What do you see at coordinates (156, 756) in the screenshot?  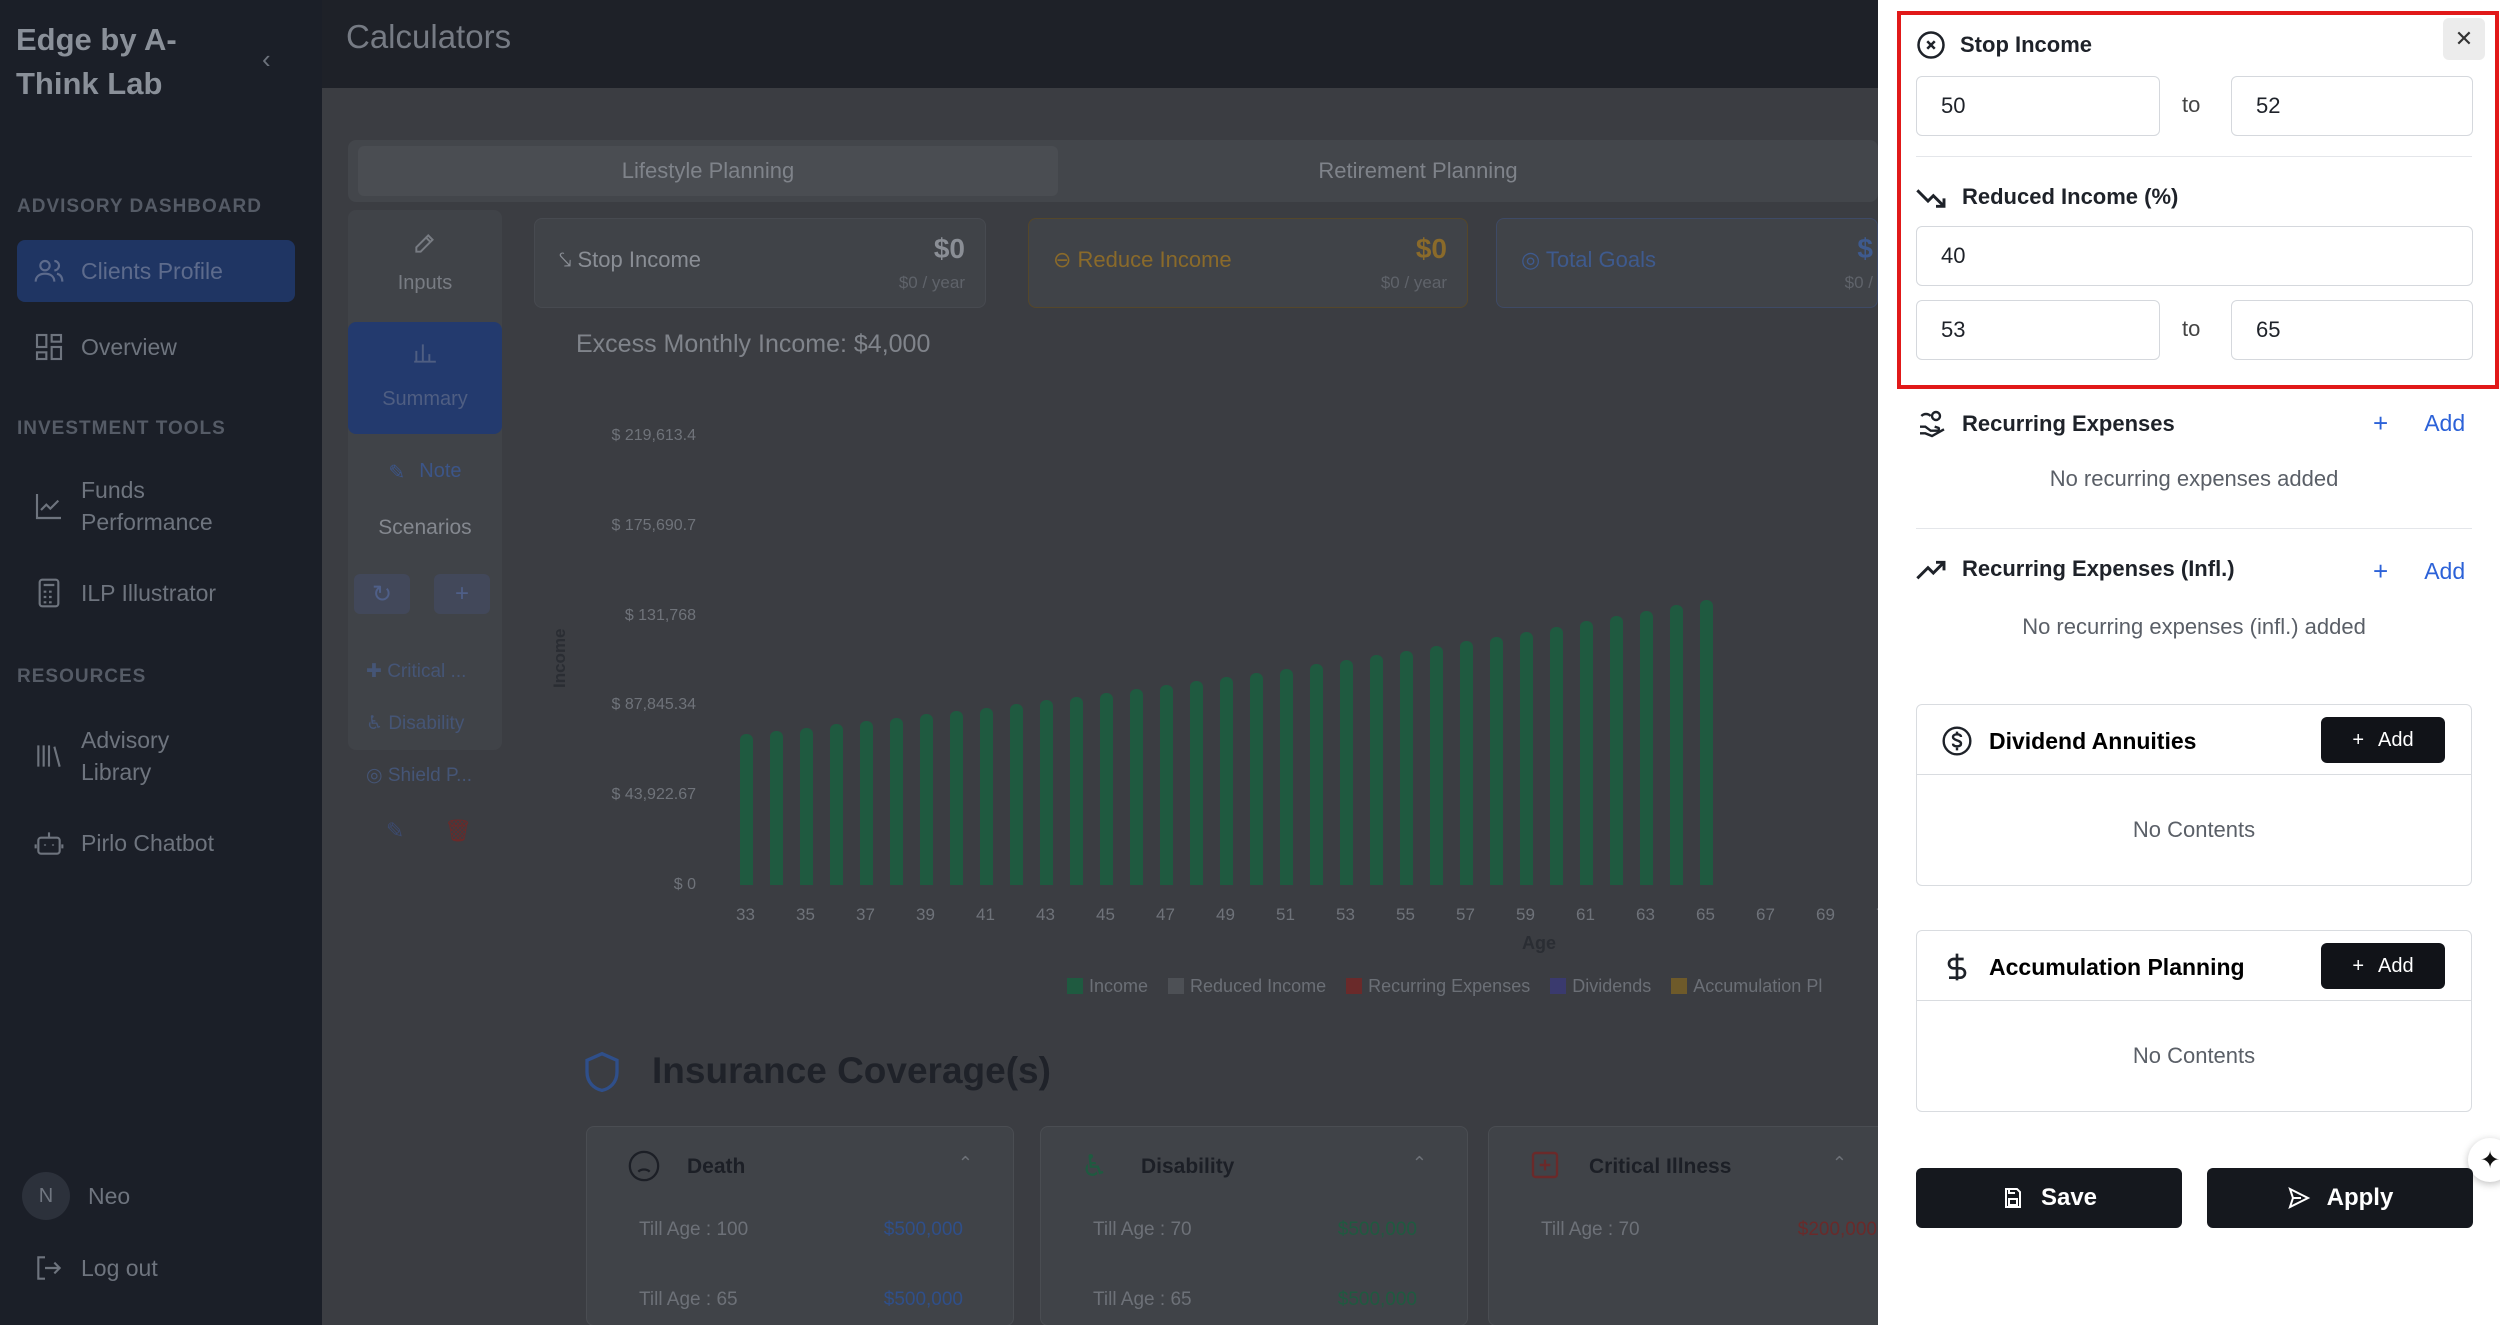 I see `sidebar-item-advisory-library: Advisory Library` at bounding box center [156, 756].